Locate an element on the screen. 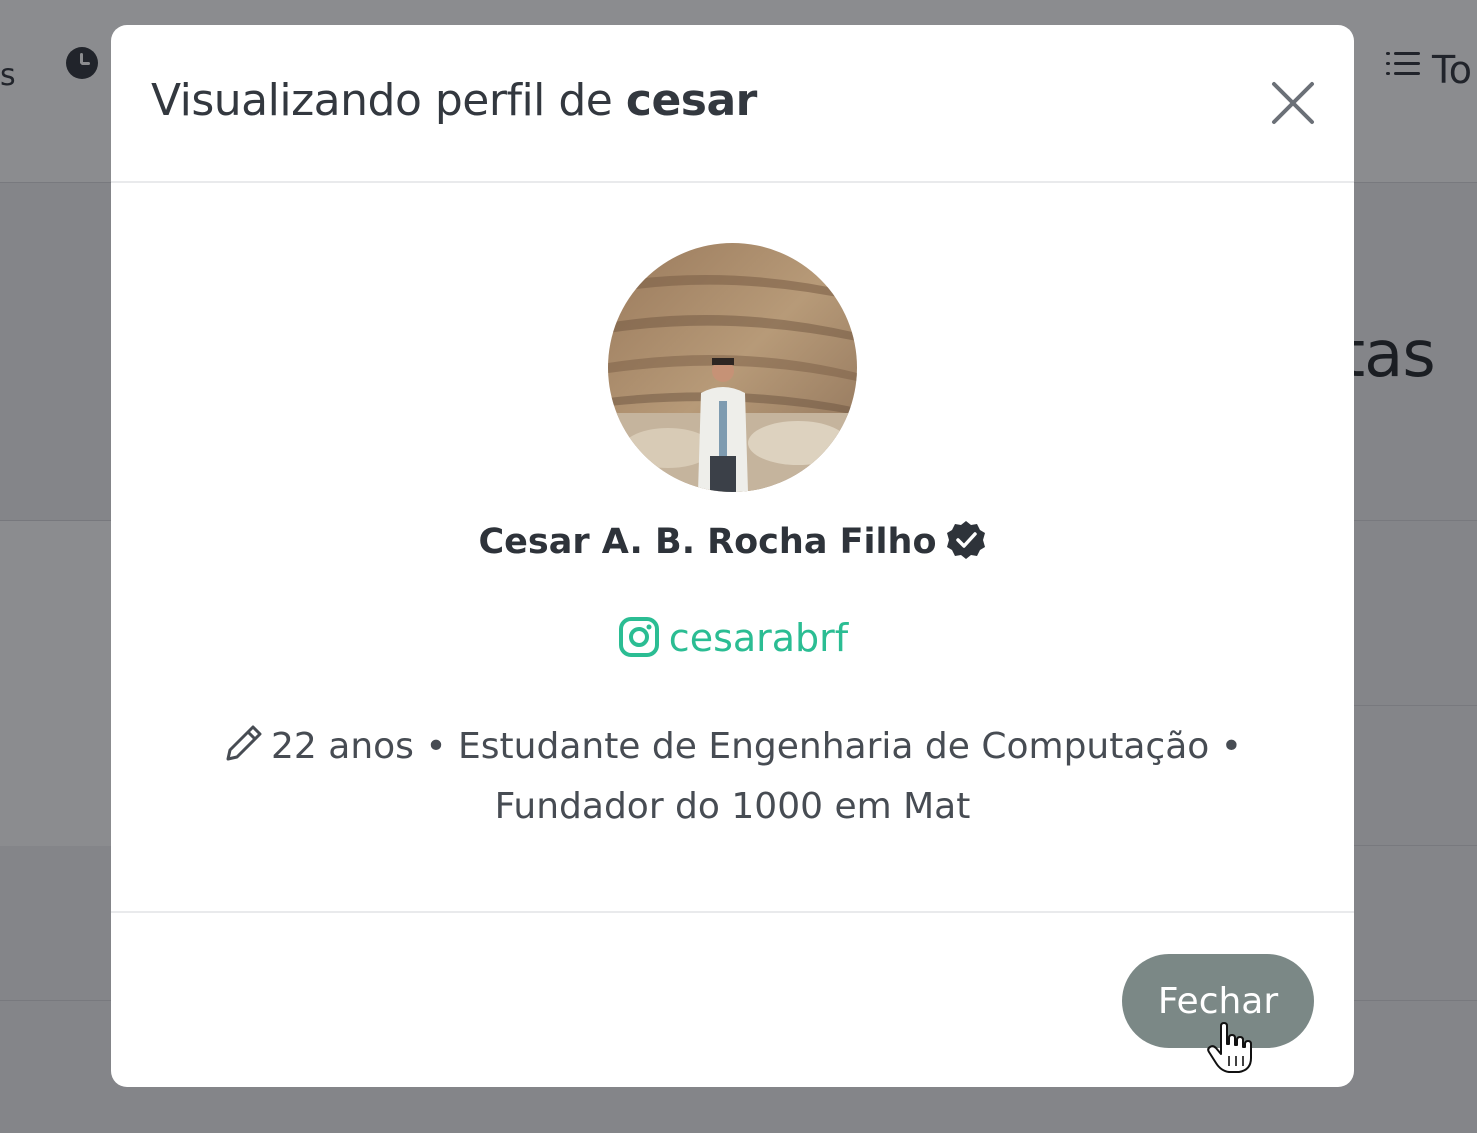 Image resolution: width=1477 pixels, height=1133 pixels. hand-cursor-icon is located at coordinates (1229, 1047).